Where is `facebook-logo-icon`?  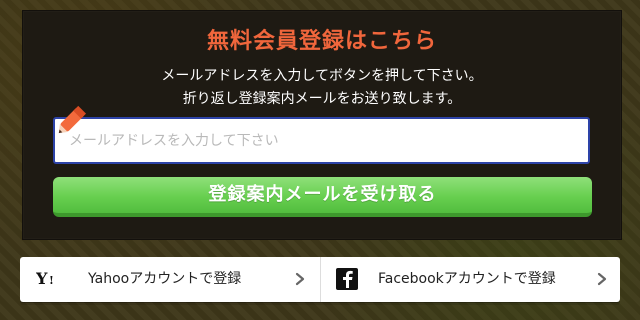
facebook-logo-icon is located at coordinates (347, 279).